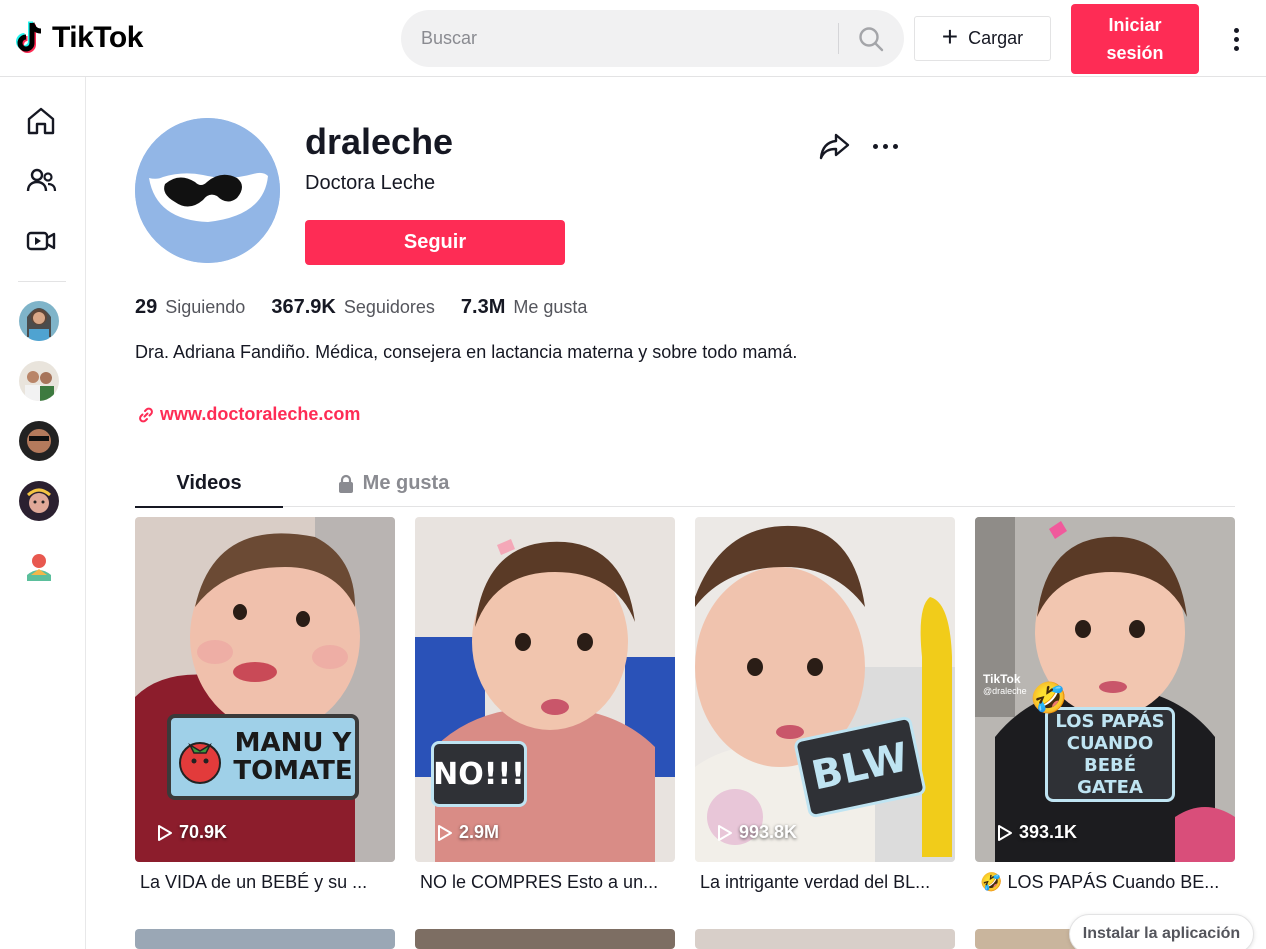 Image resolution: width=1266 pixels, height=949 pixels. Describe the element at coordinates (205, 307) in the screenshot. I see `following-label: Siguiendo` at that location.